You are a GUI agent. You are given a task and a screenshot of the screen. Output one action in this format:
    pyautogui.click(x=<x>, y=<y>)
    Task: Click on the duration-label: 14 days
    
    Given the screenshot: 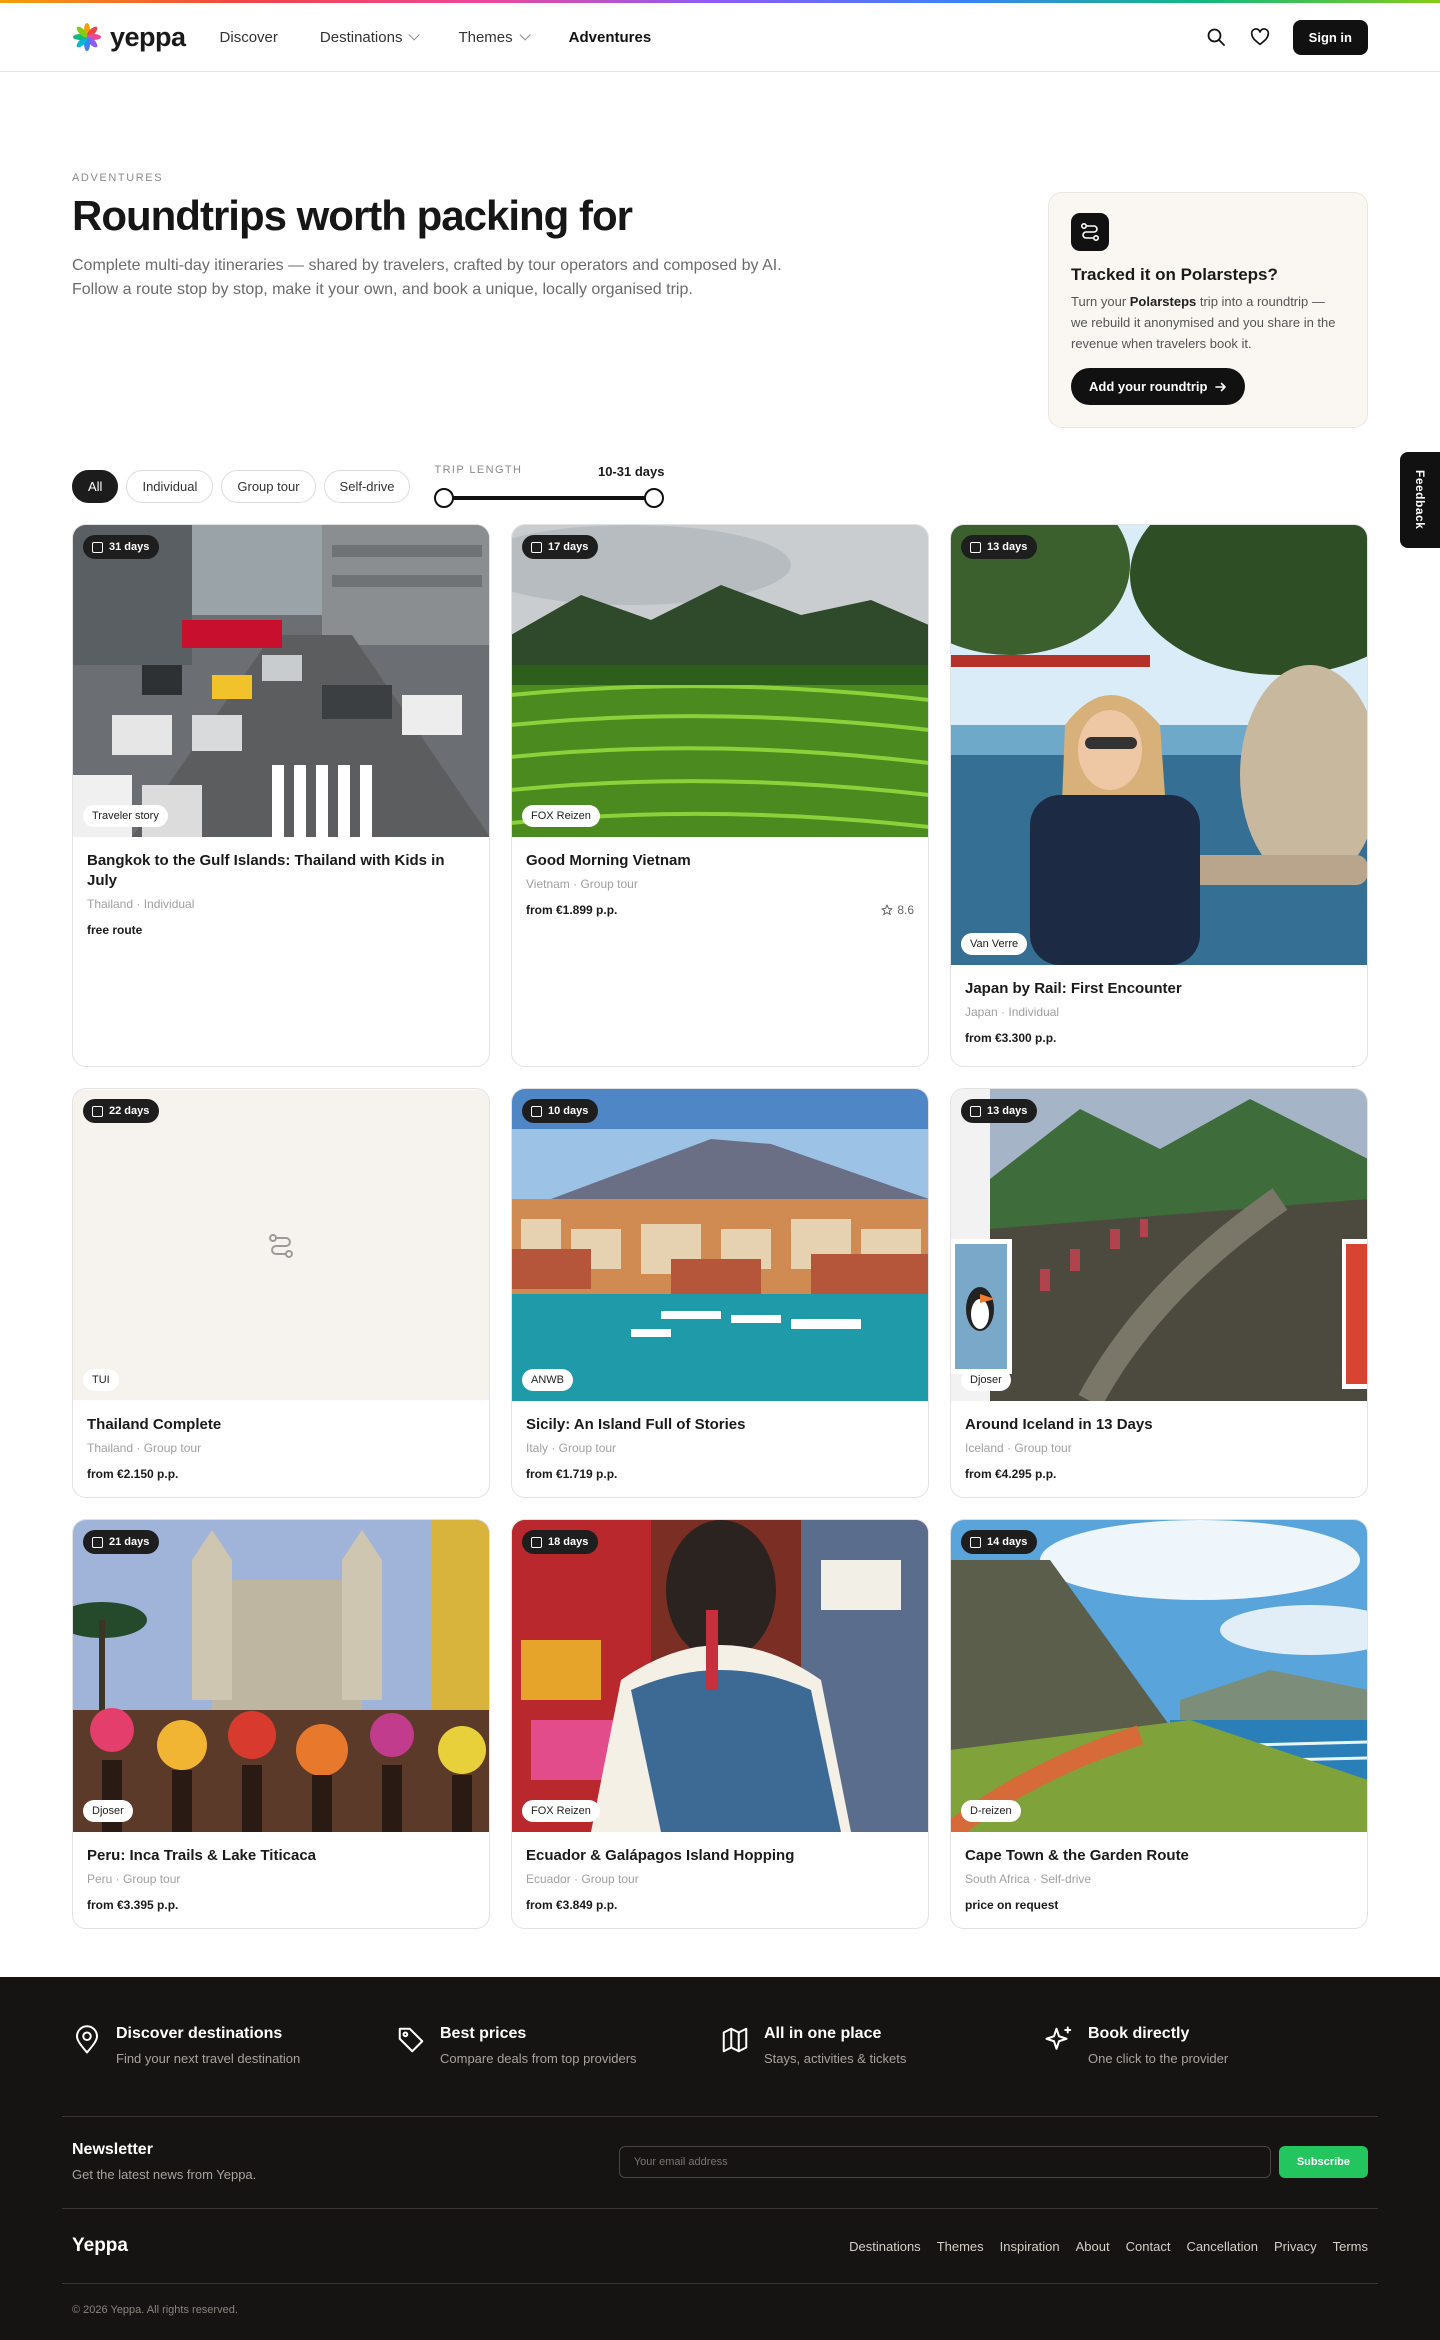 What is the action you would take?
    pyautogui.click(x=1007, y=1542)
    